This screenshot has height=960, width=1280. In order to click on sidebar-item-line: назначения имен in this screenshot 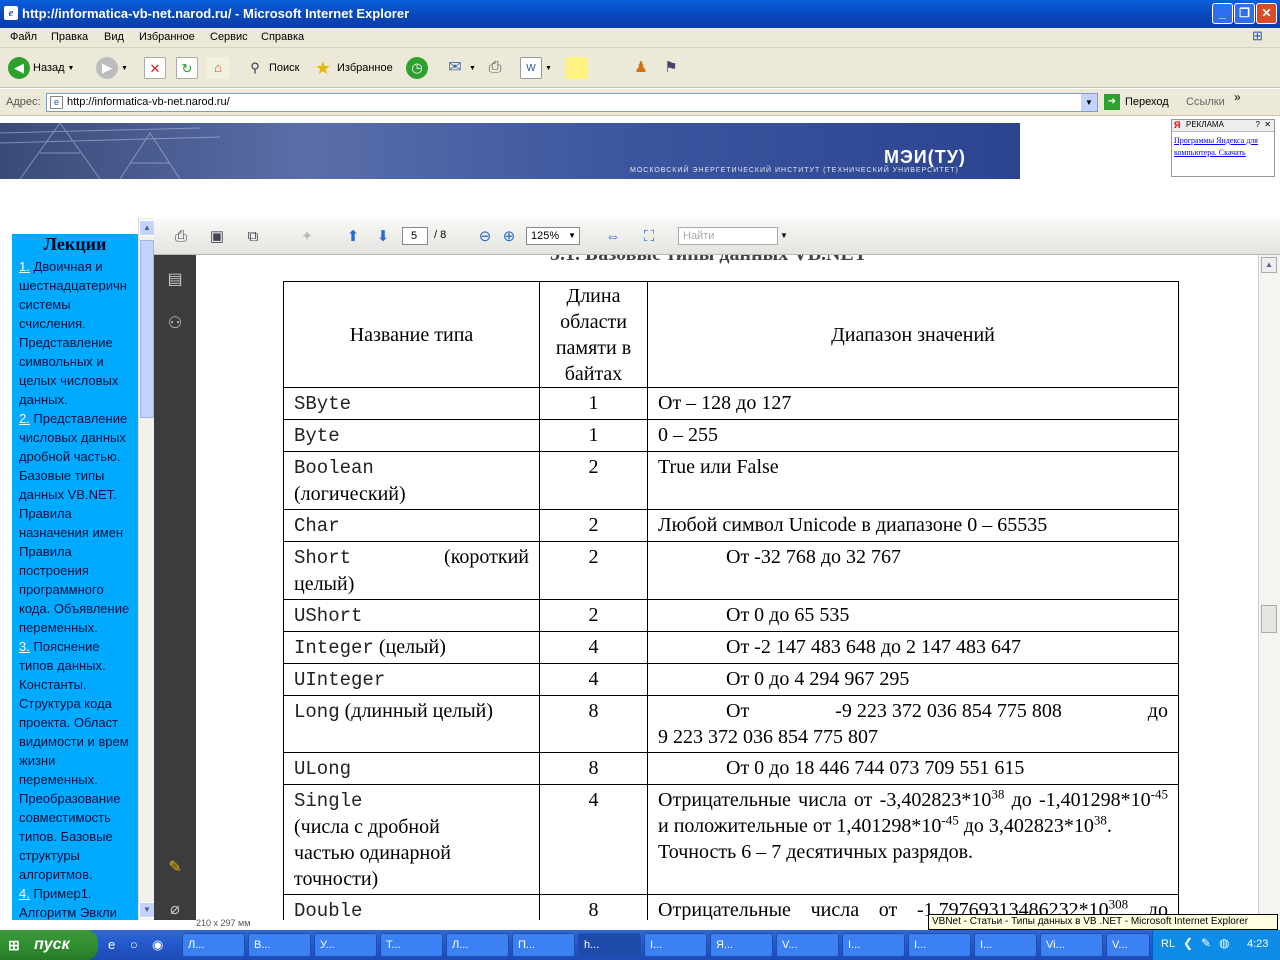, I will do `click(78, 532)`.